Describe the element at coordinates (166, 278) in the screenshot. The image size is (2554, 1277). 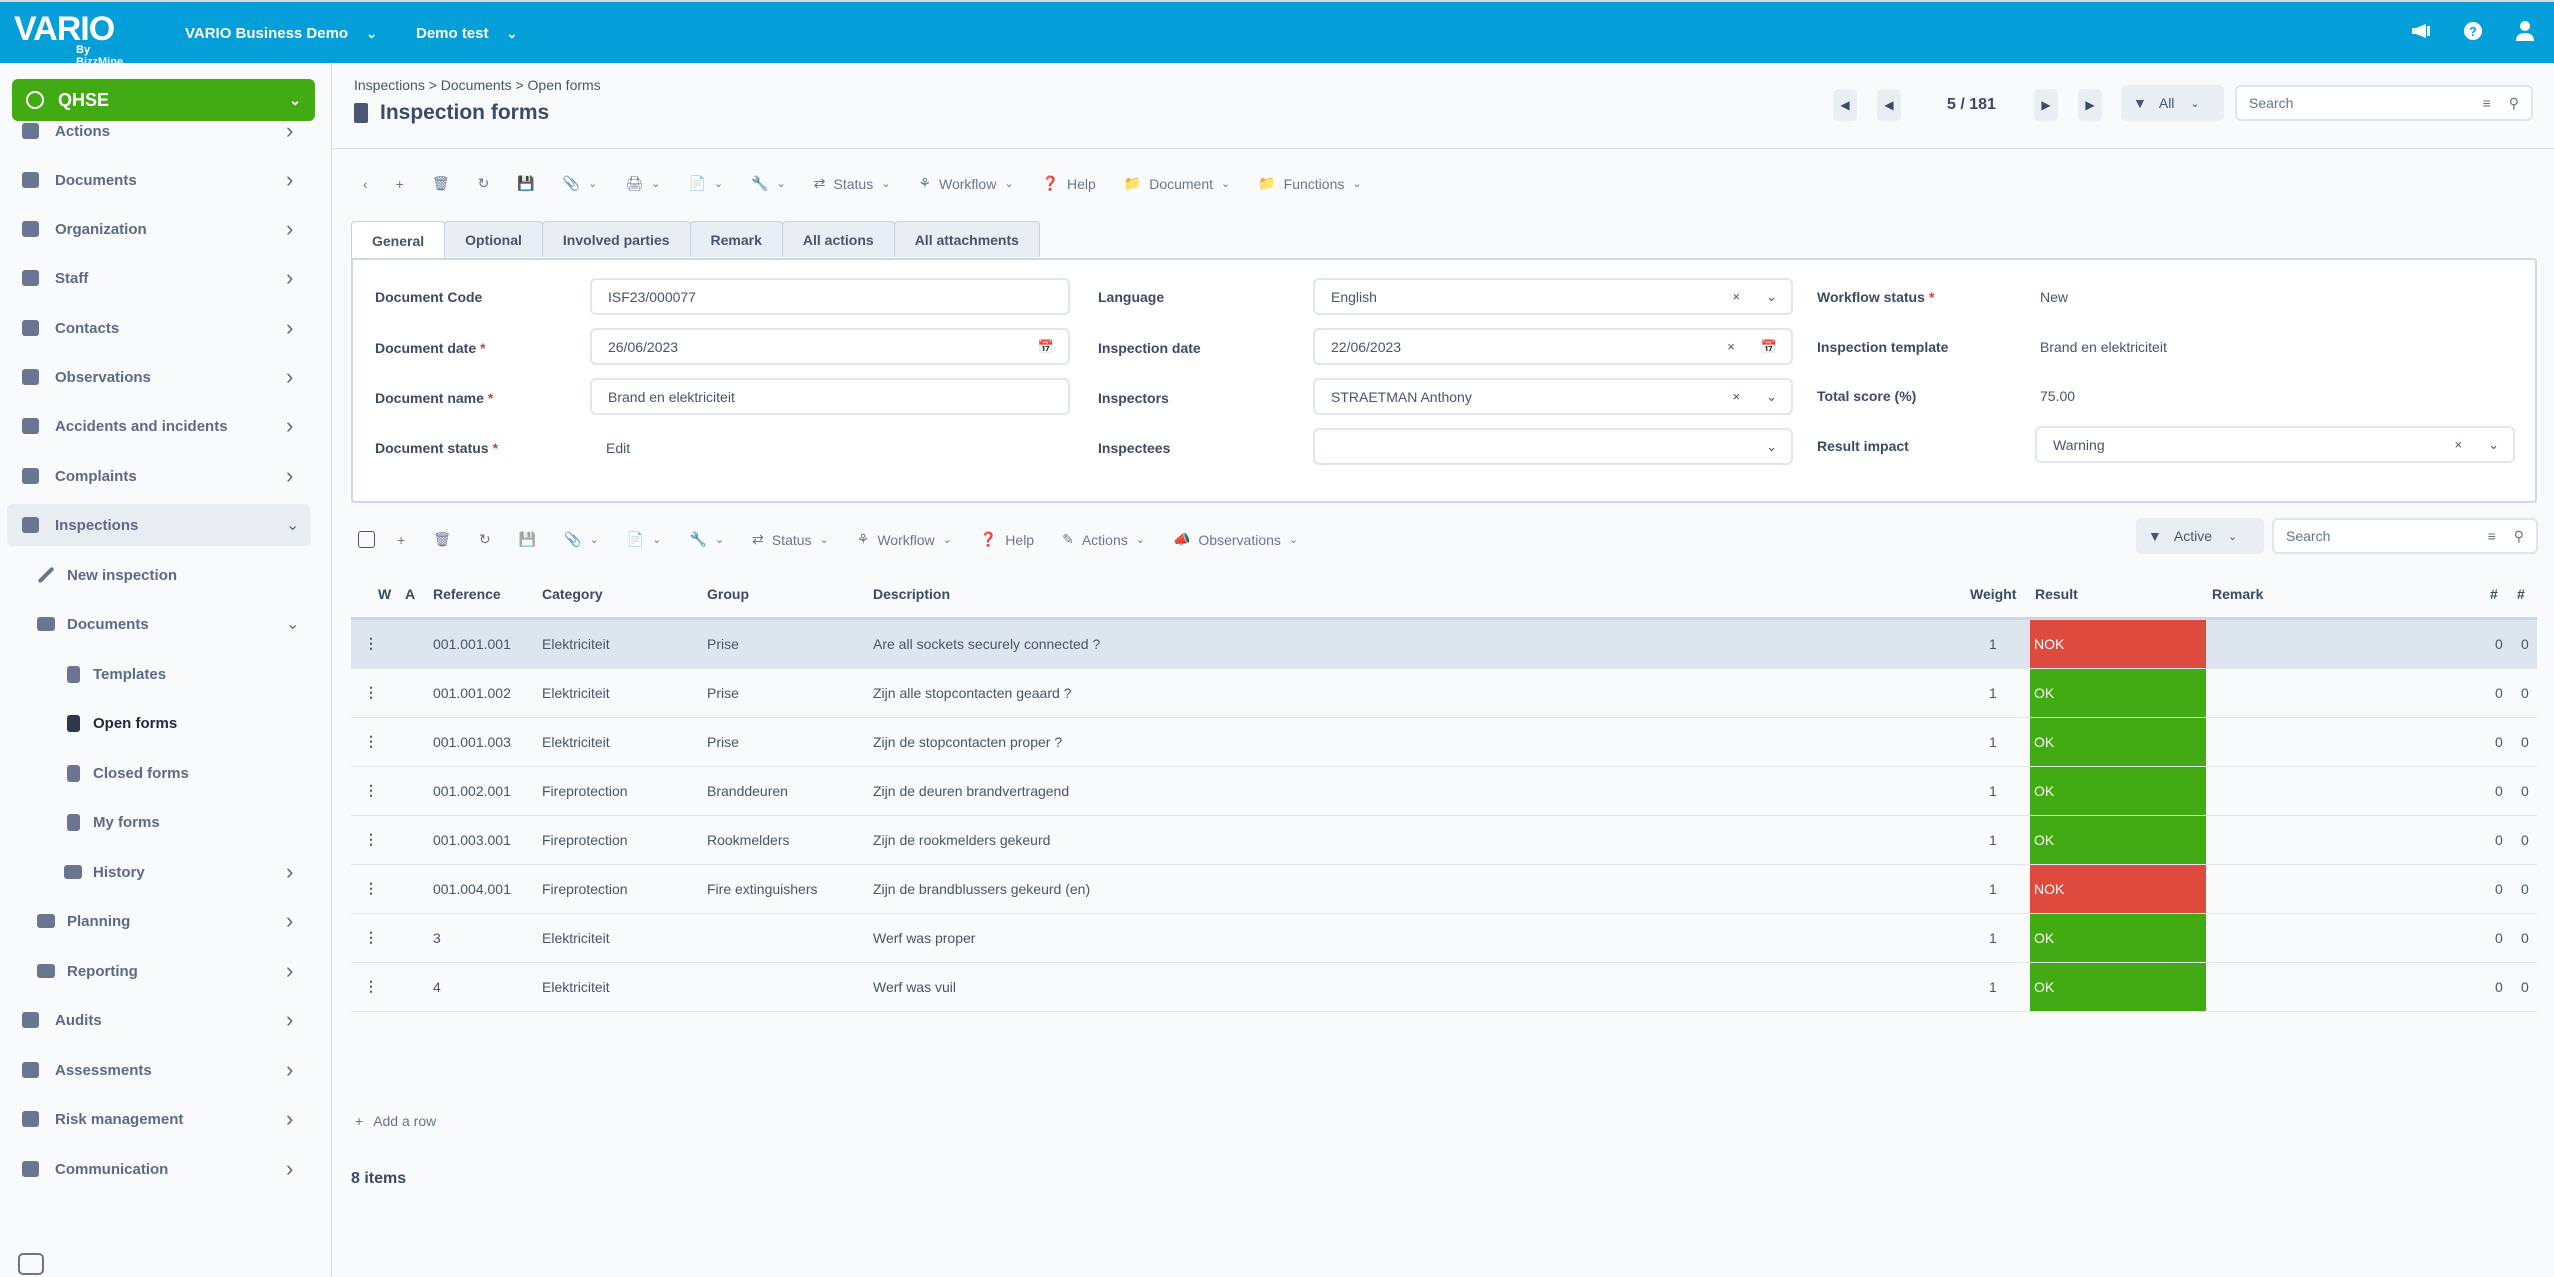
I see `sidebar-item-staff: Staff ›` at that location.